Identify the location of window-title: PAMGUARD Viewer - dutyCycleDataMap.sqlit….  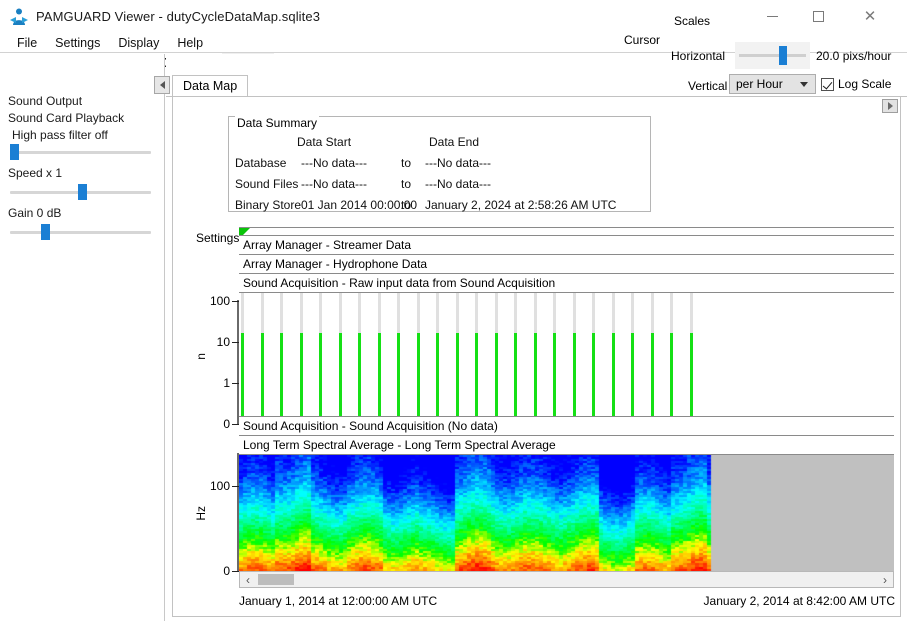
(178, 16).